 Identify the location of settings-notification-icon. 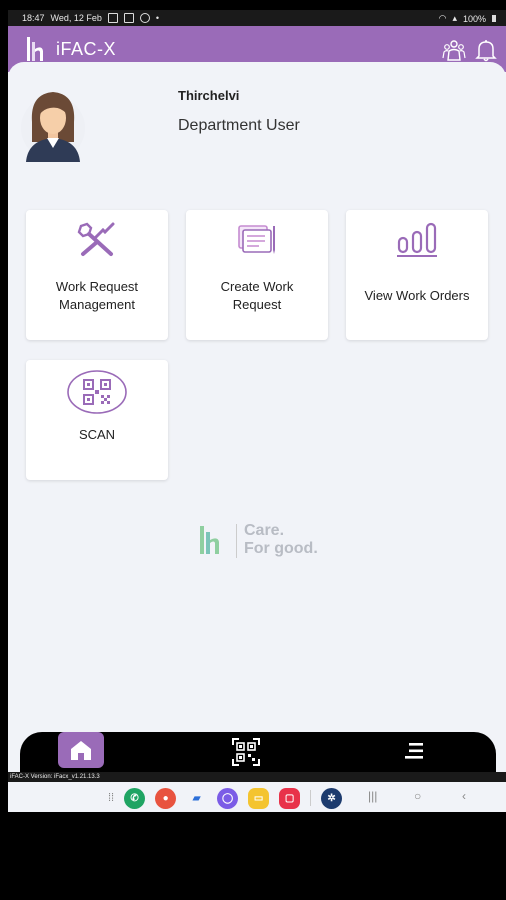
(144, 18).